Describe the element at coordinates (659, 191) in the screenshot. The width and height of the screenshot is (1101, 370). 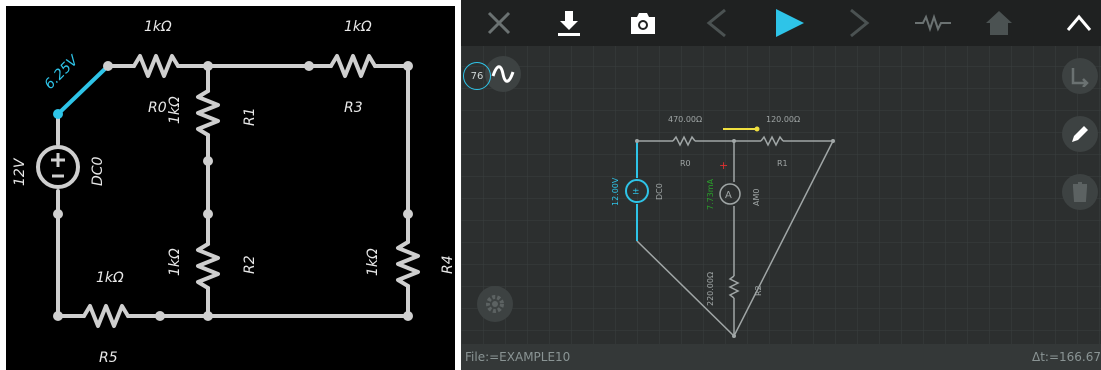
I see `source-name-label-right: DC0` at that location.